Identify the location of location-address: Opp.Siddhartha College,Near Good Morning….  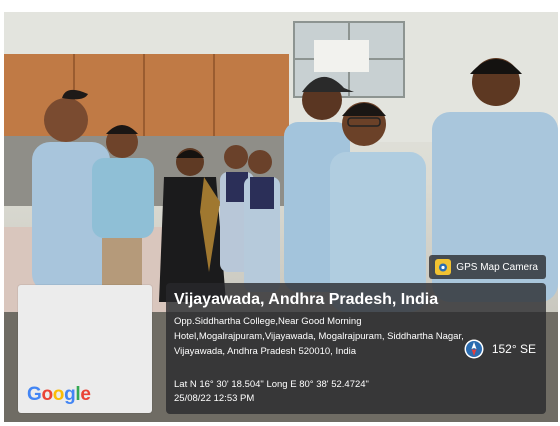
(319, 336).